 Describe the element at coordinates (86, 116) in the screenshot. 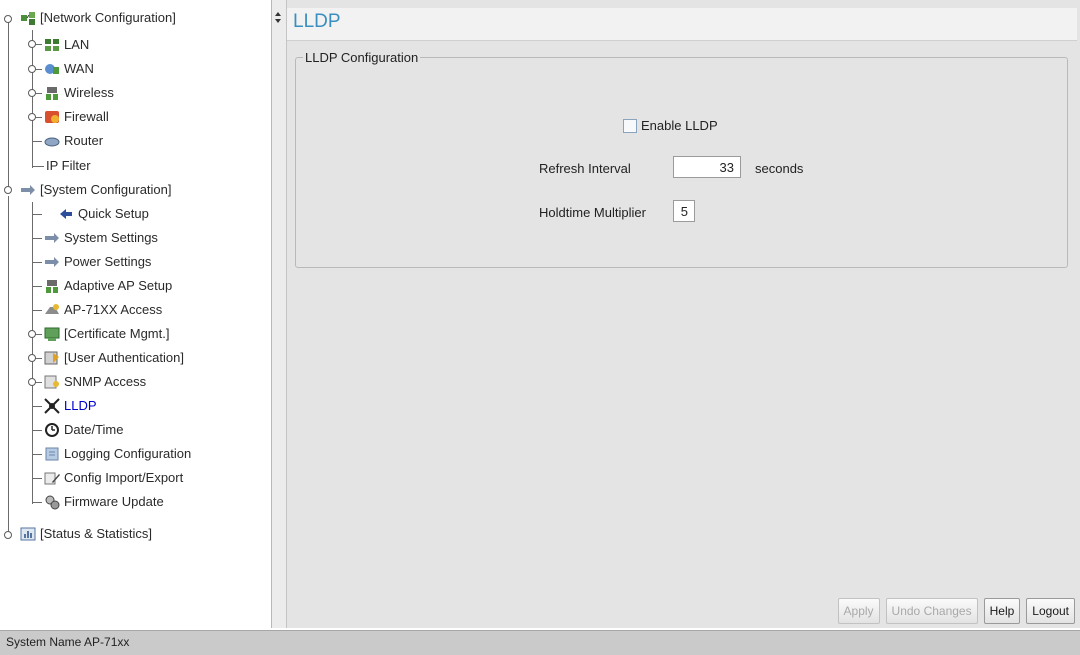

I see `tree-node-label: Firewall` at that location.